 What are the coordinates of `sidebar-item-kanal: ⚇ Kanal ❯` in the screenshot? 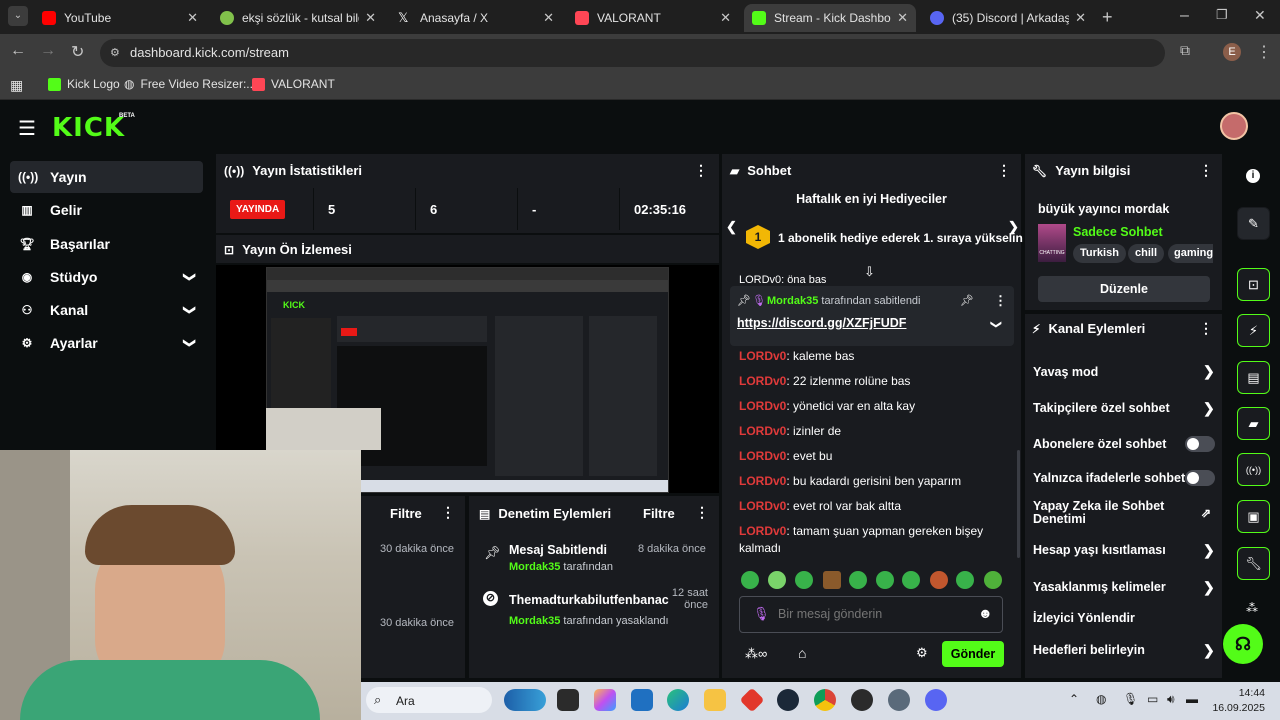 It's located at (106, 310).